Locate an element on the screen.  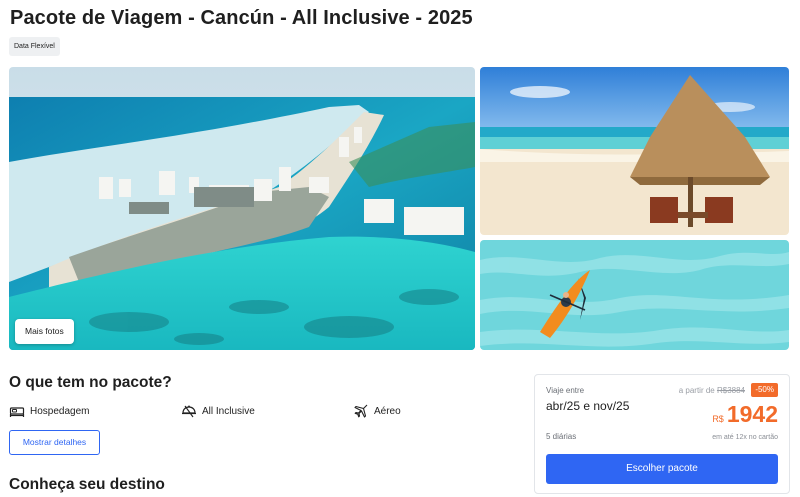
beach-umbrella-image is located at coordinates (634, 151).